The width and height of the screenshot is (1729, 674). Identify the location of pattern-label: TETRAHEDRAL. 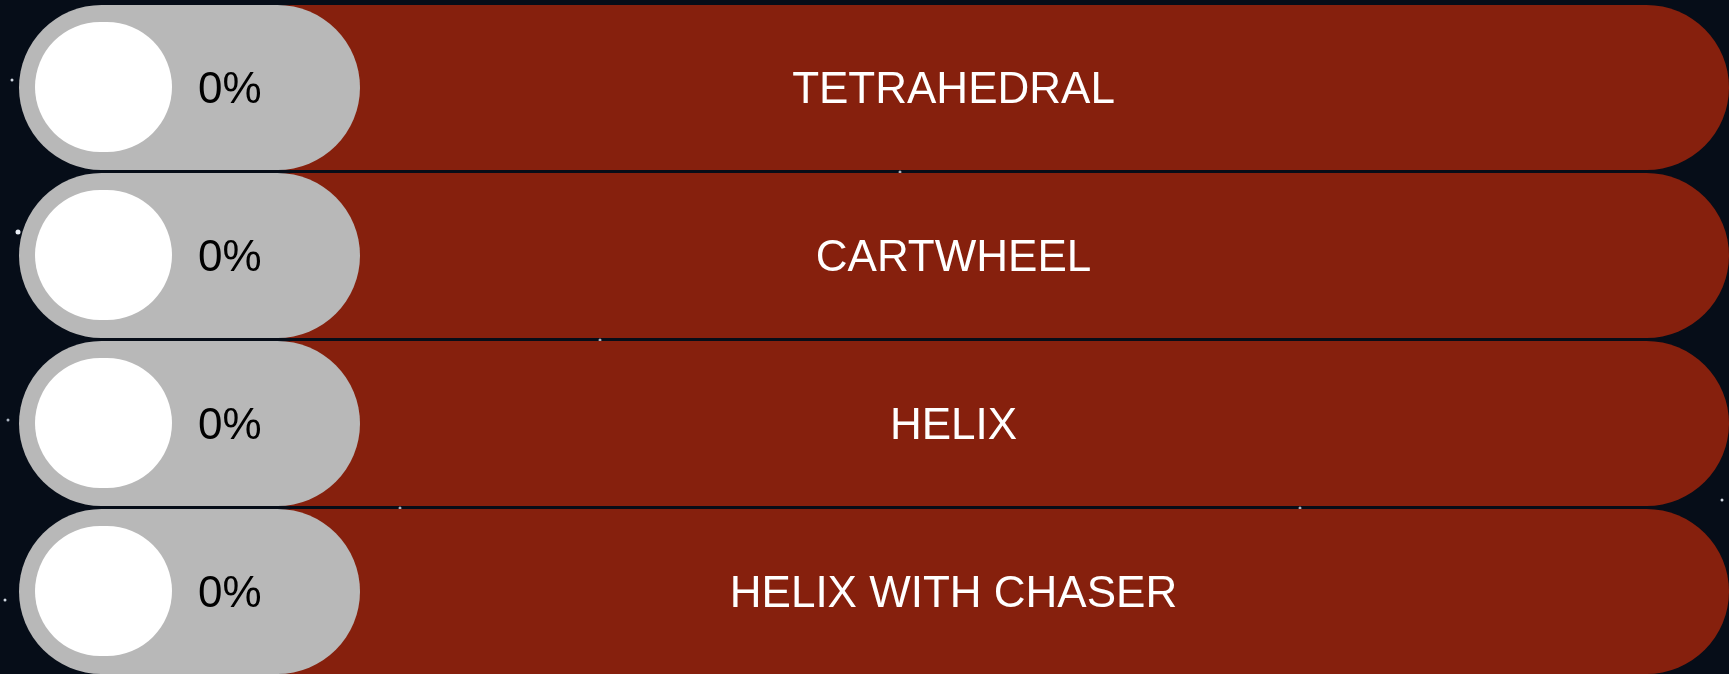
(953, 87).